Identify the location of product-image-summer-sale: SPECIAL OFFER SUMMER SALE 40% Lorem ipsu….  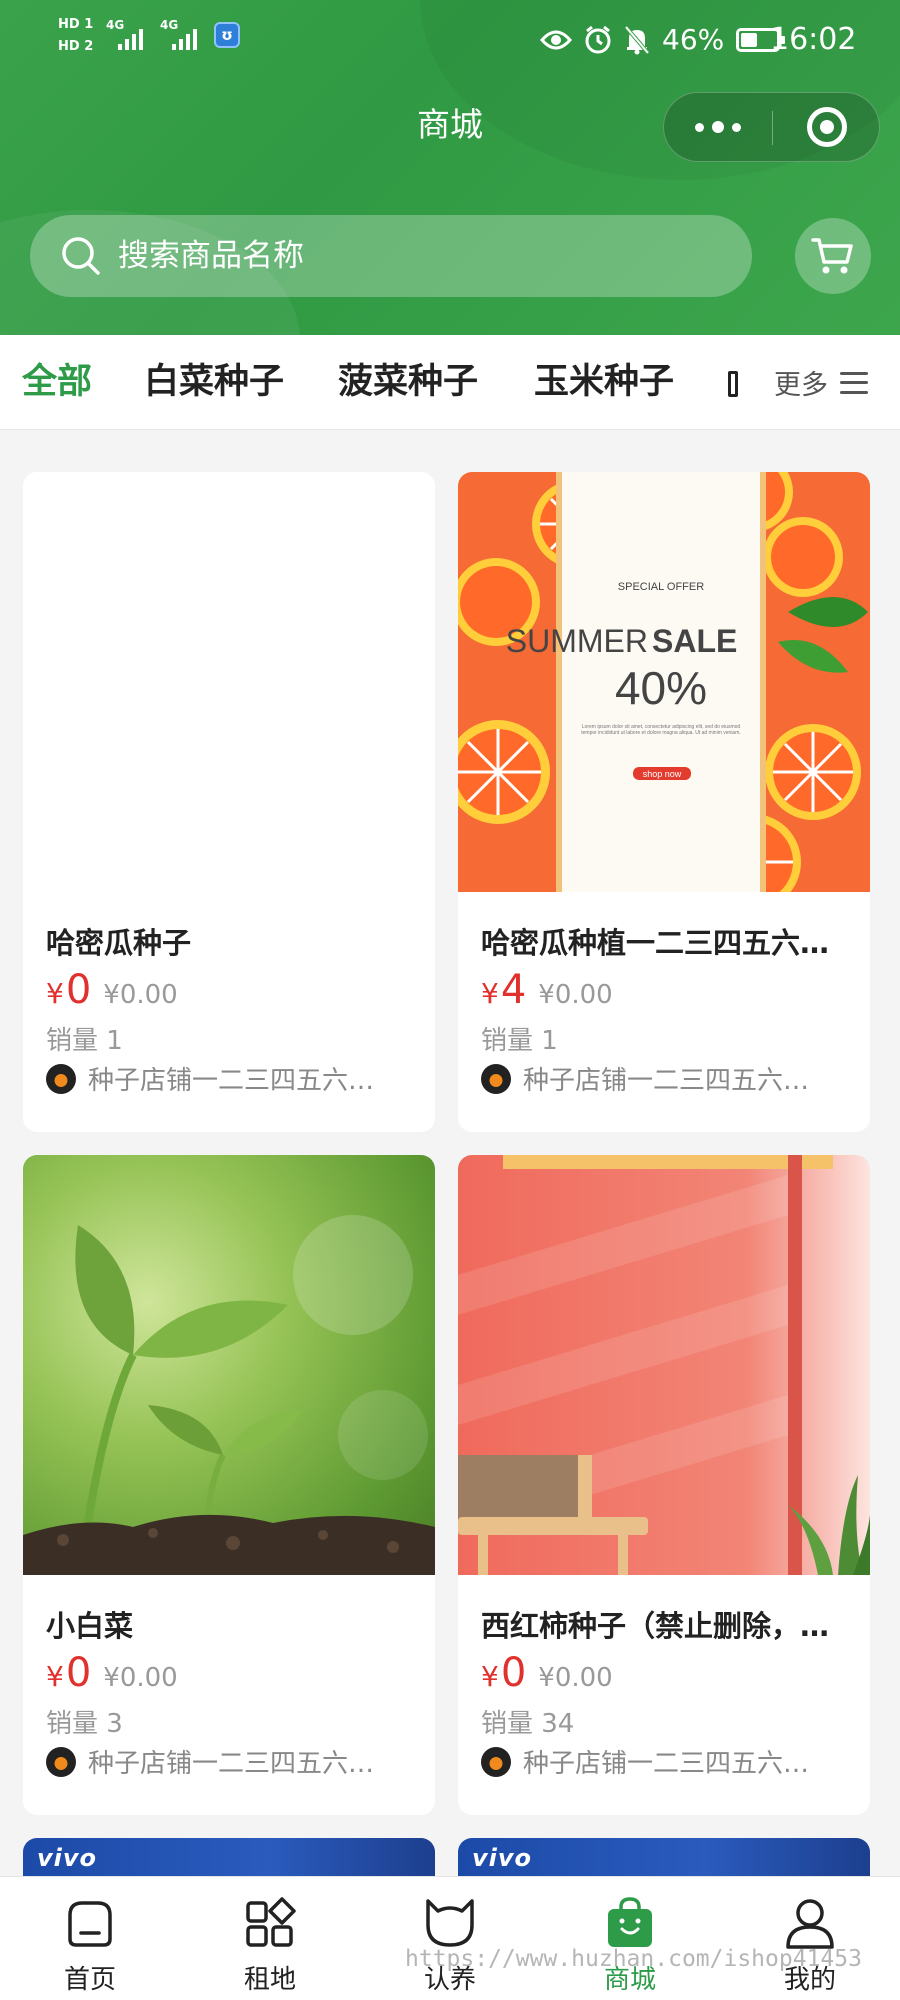
(664, 682).